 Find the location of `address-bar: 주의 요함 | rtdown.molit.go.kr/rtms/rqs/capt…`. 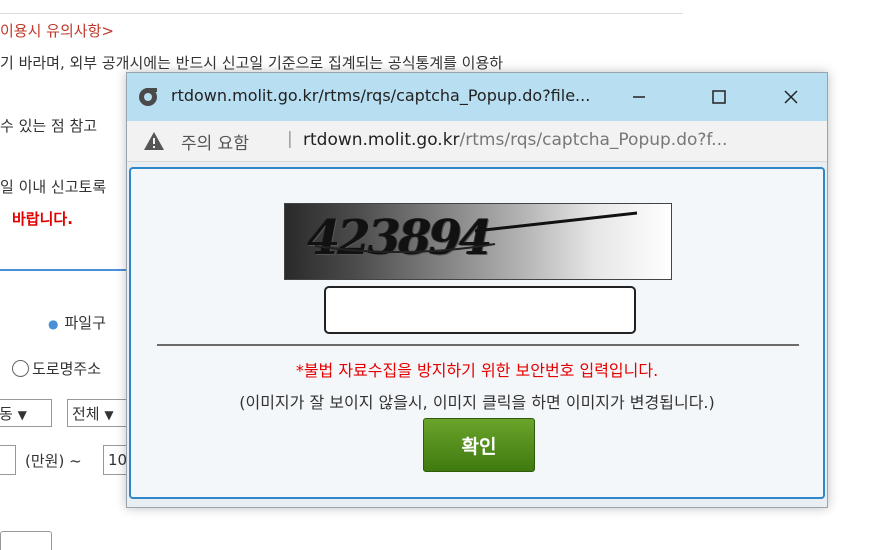

address-bar: 주의 요함 | rtdown.molit.go.kr/rtms/rqs/capt… is located at coordinates (477, 141).